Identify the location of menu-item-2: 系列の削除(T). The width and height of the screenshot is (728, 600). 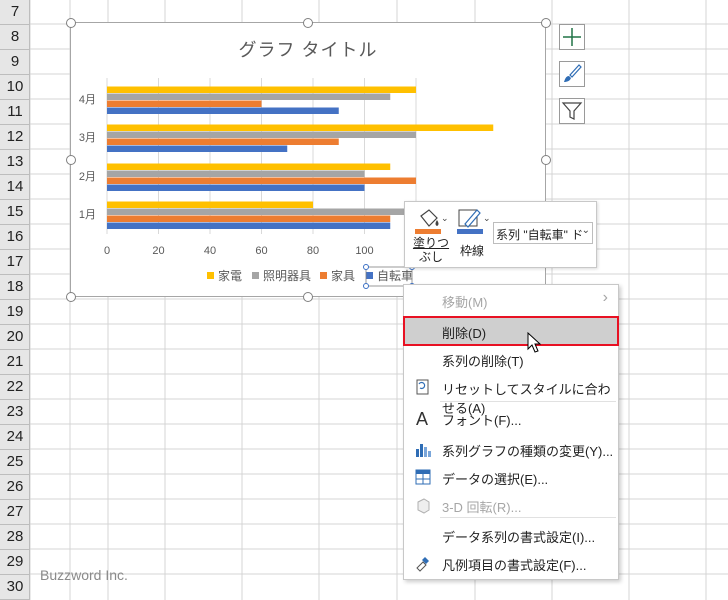
(511, 359).